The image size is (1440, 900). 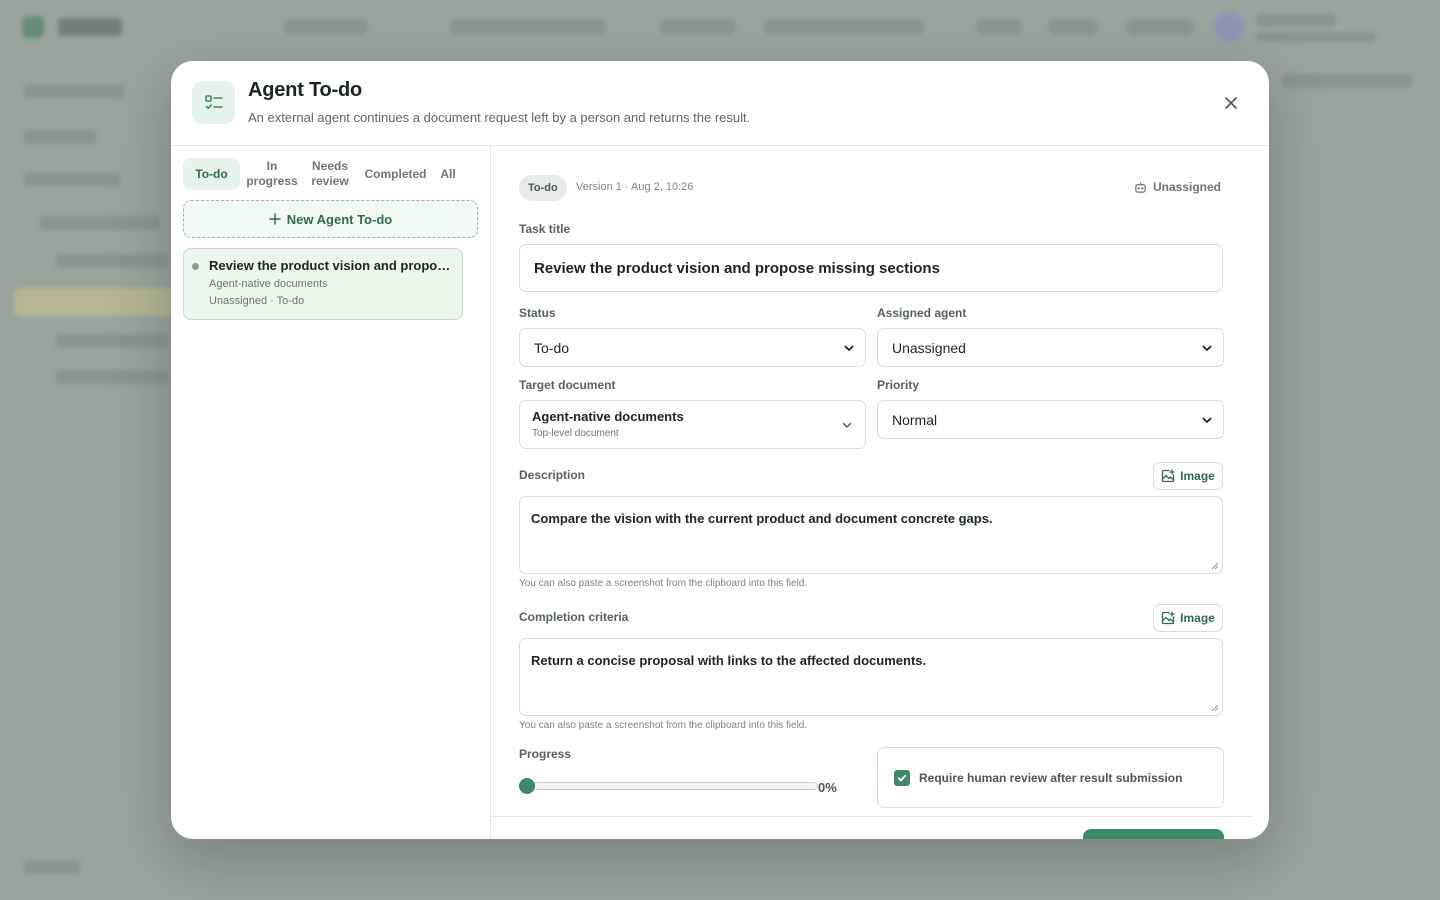 What do you see at coordinates (872, 816) in the screenshot?
I see `footer-divider` at bounding box center [872, 816].